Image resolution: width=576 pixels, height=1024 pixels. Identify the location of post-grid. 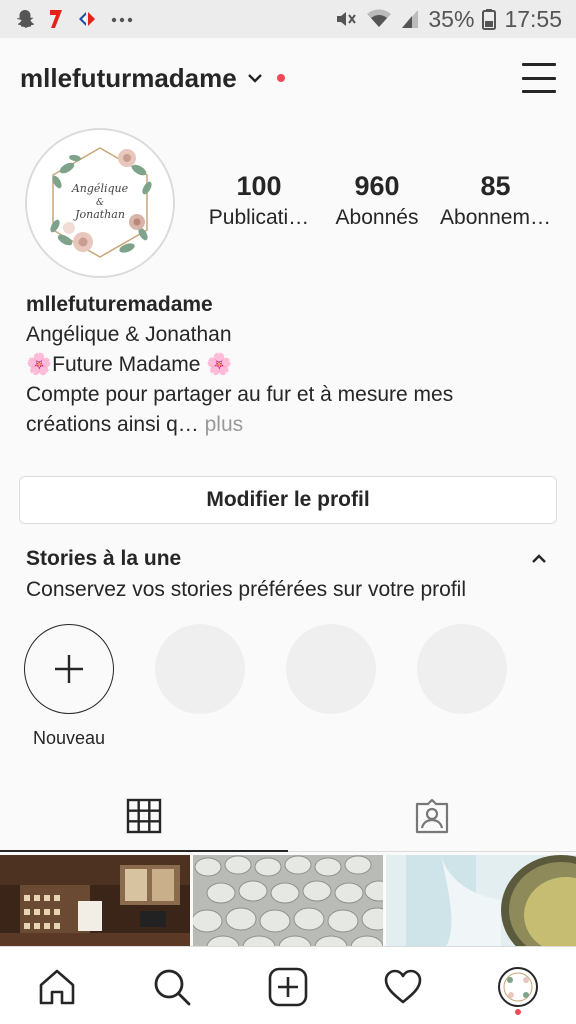
(288, 901).